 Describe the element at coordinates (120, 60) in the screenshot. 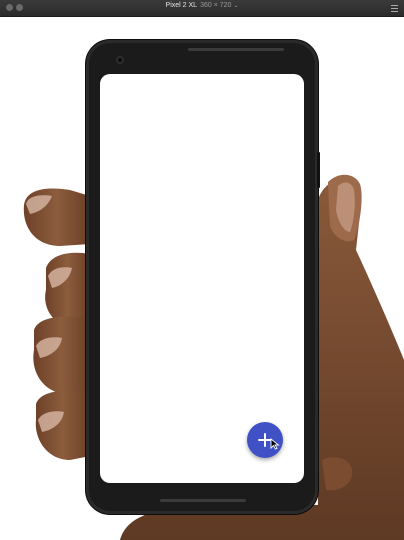

I see `phone-camera` at that location.